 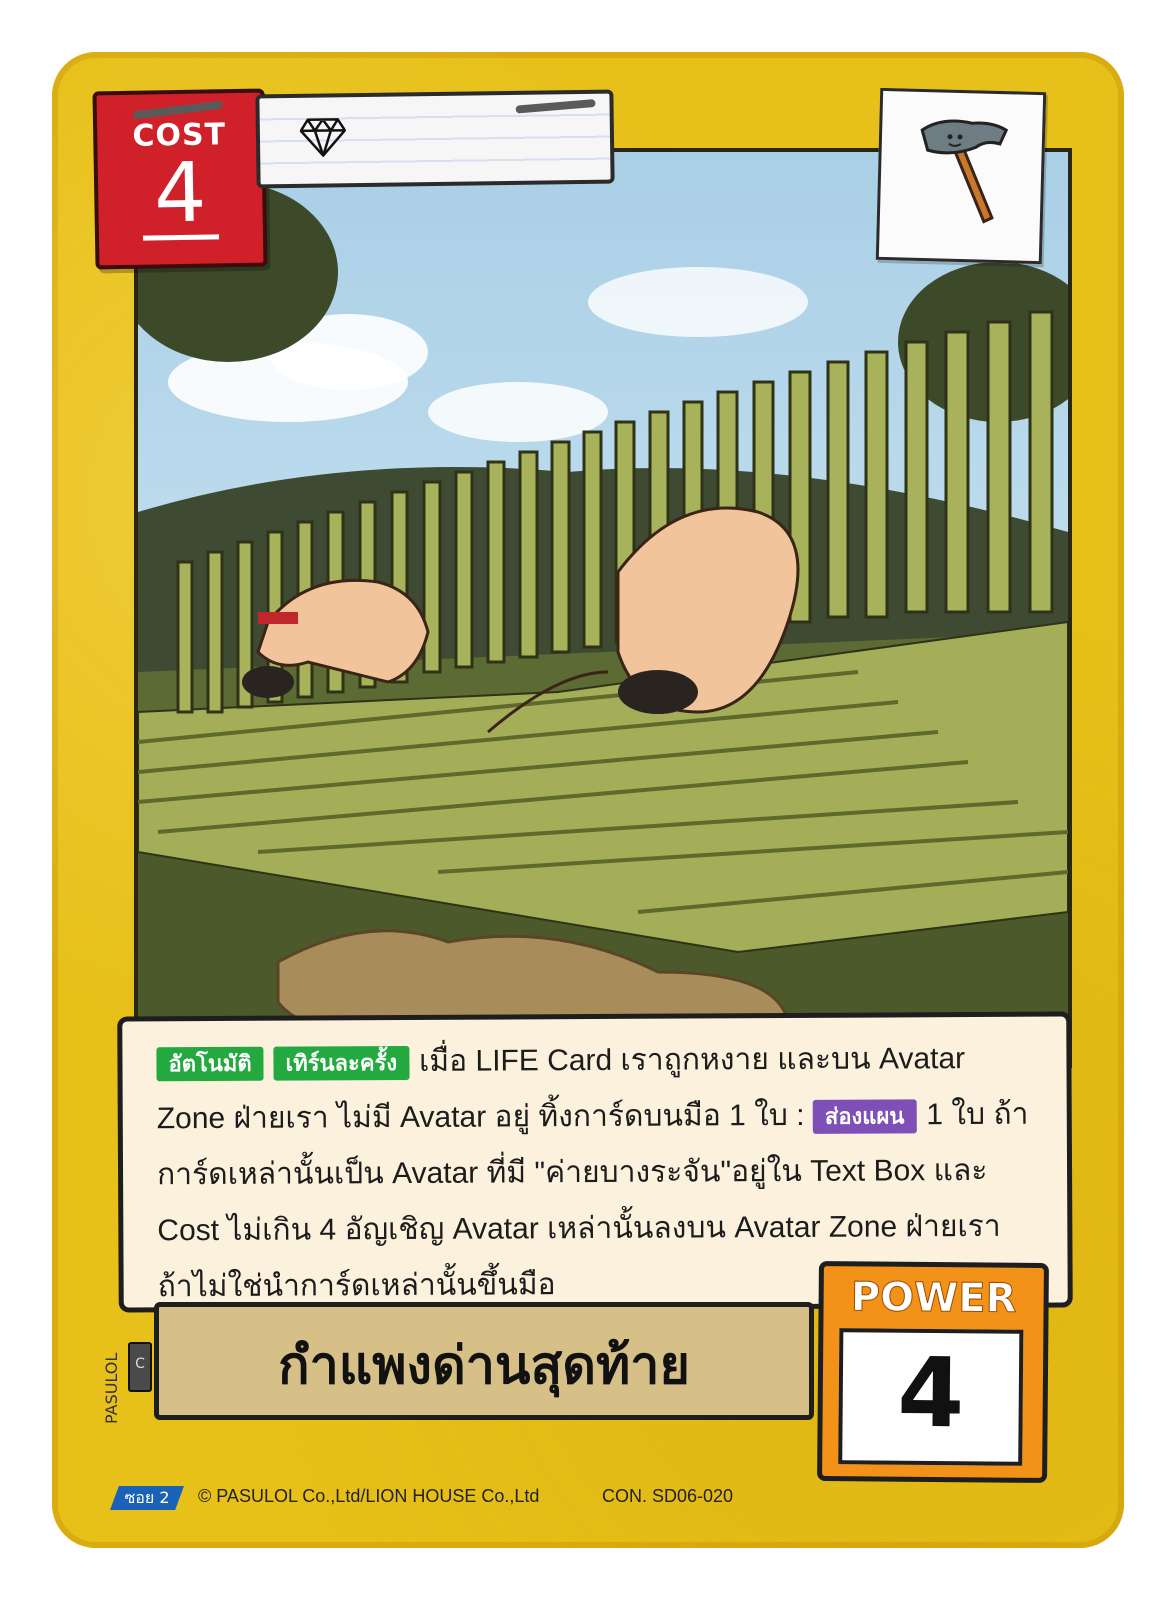 What do you see at coordinates (323, 137) in the screenshot?
I see `diamond-icon` at bounding box center [323, 137].